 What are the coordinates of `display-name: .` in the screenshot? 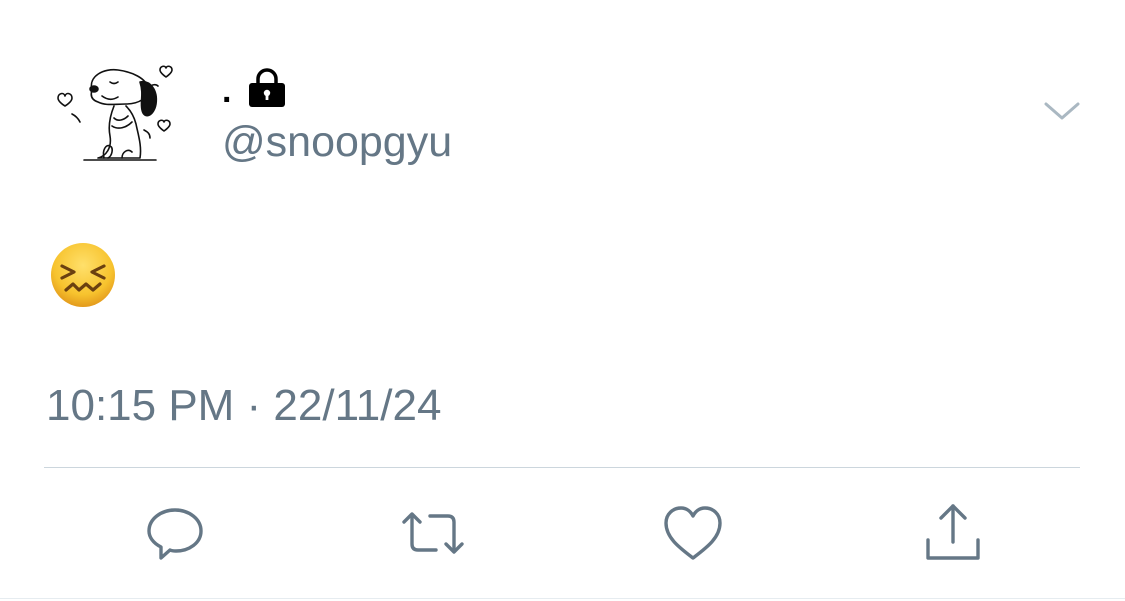 It's located at (226, 91).